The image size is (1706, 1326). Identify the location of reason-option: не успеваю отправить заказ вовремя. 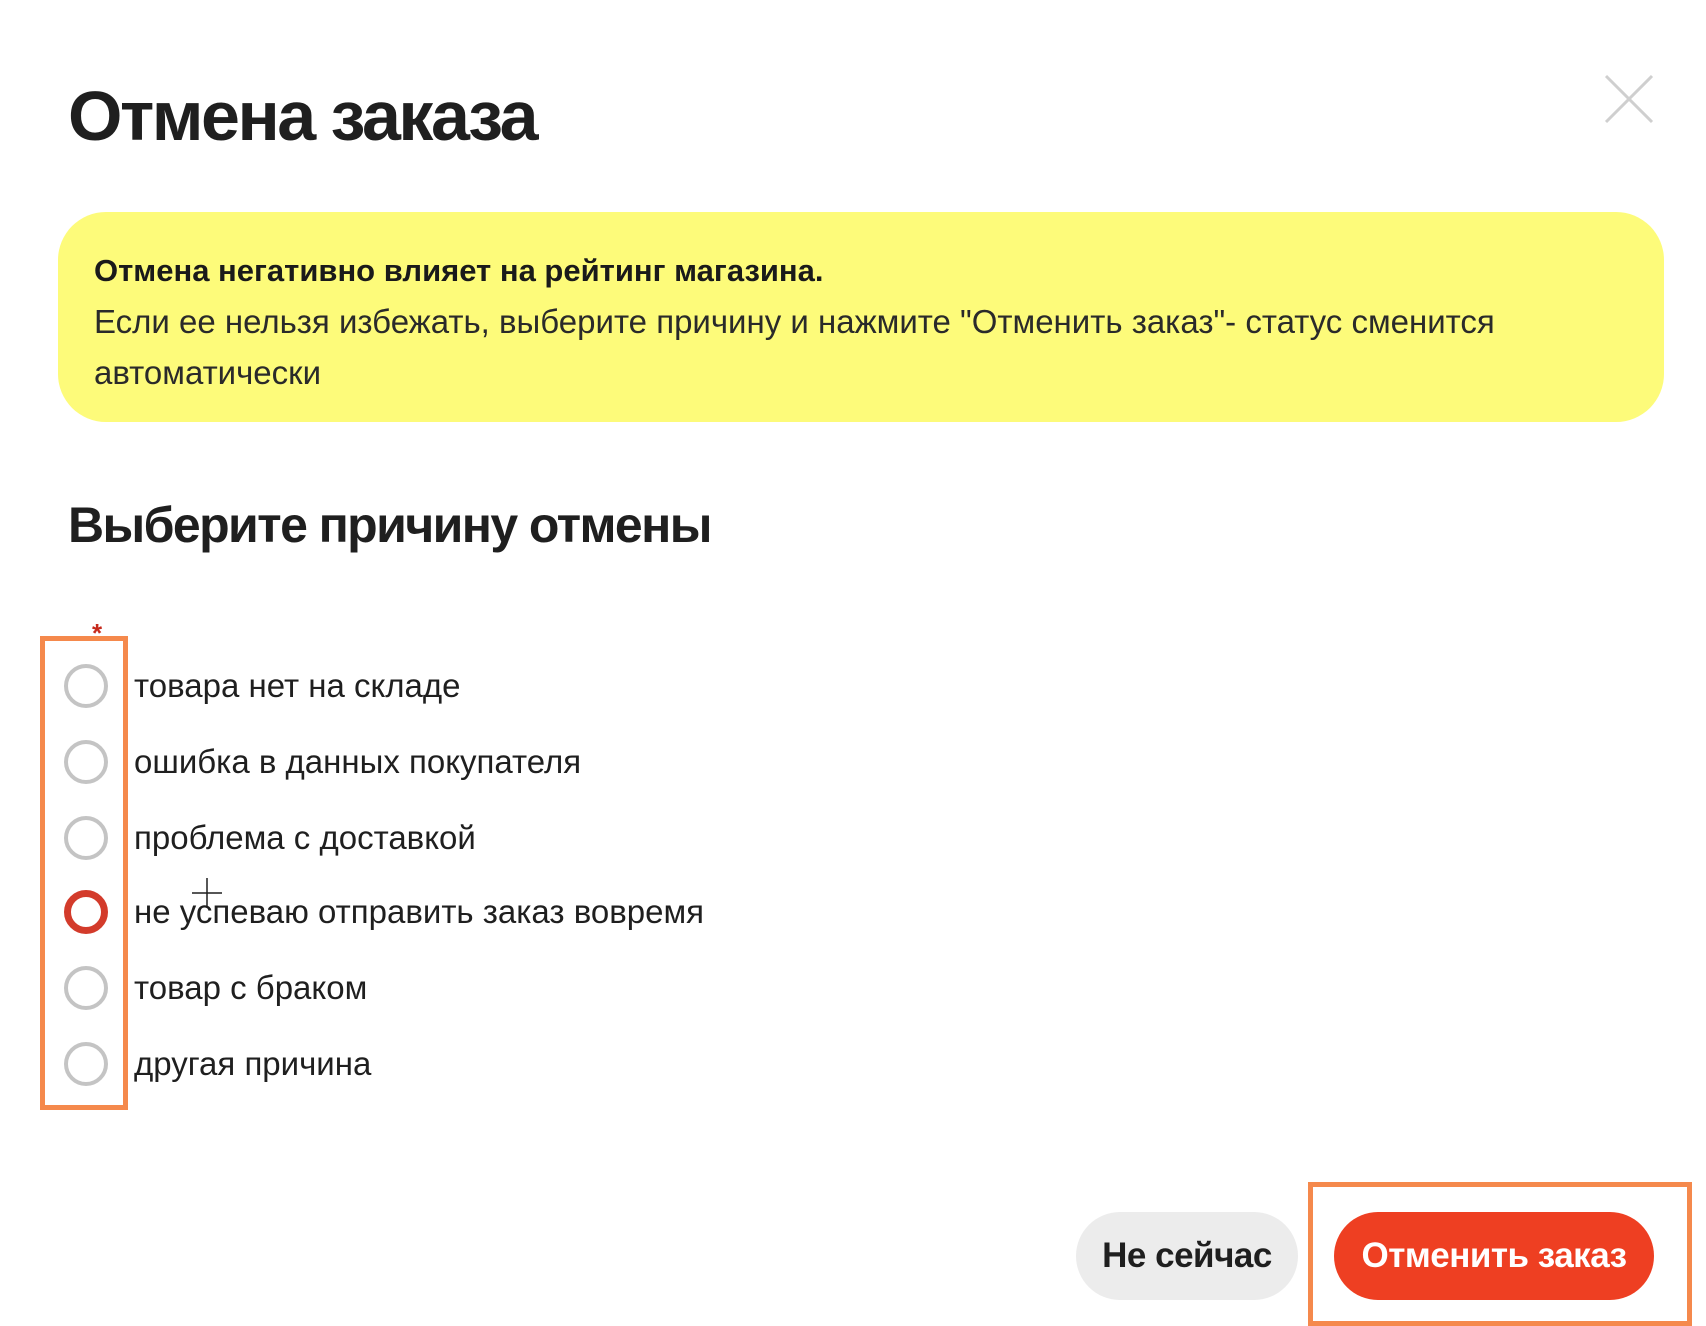
(384, 912).